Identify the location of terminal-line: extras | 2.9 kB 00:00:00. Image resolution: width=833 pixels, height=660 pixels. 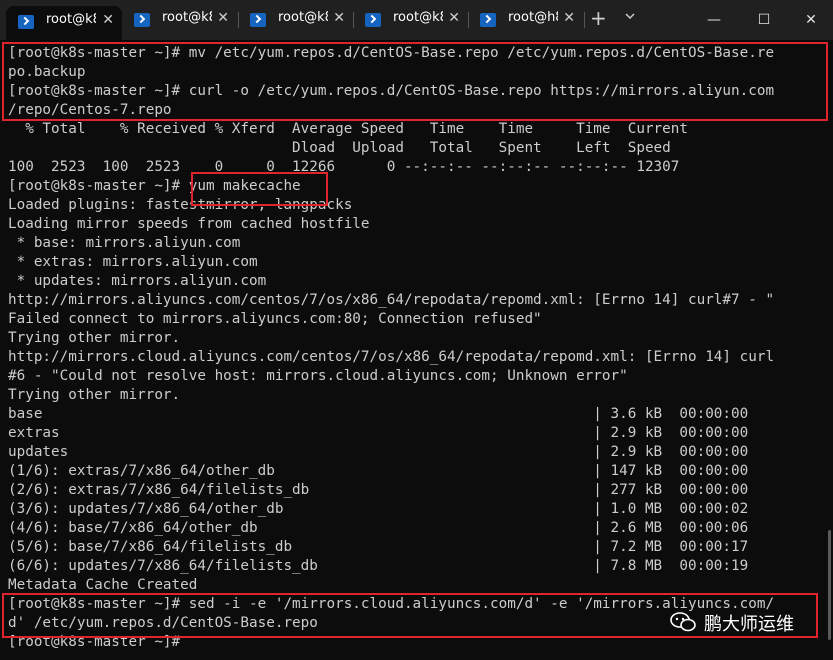
(378, 433).